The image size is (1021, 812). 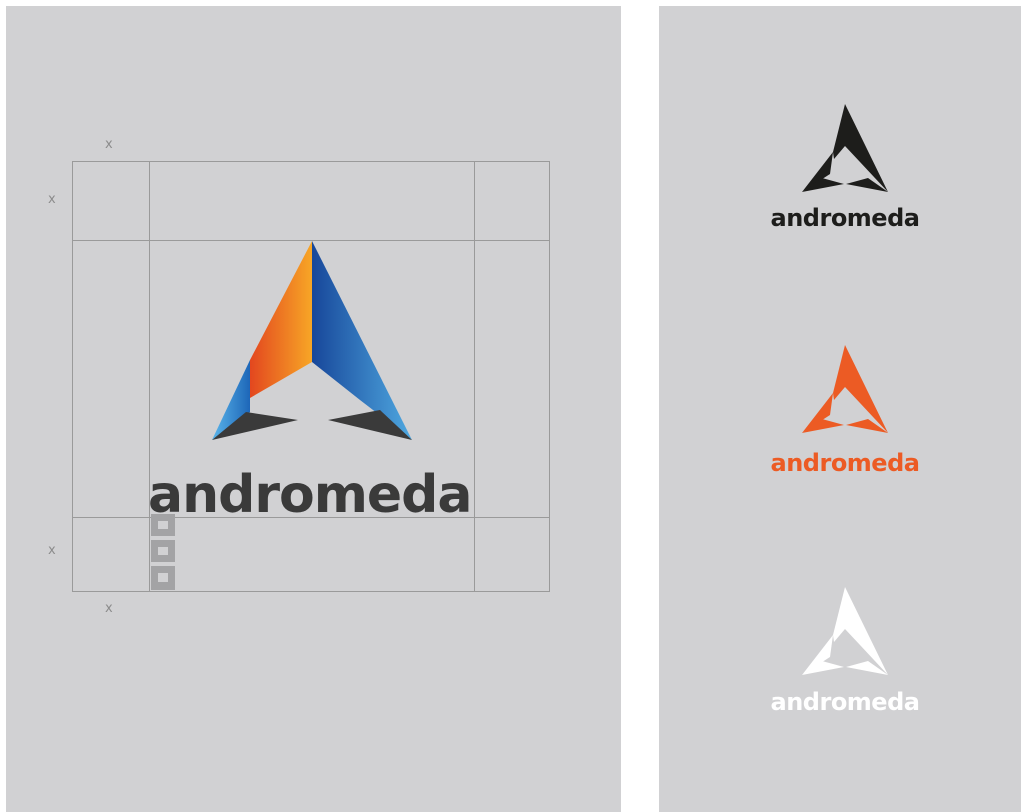 I want to click on wordmark-orange: andromeda, so click(x=845, y=463).